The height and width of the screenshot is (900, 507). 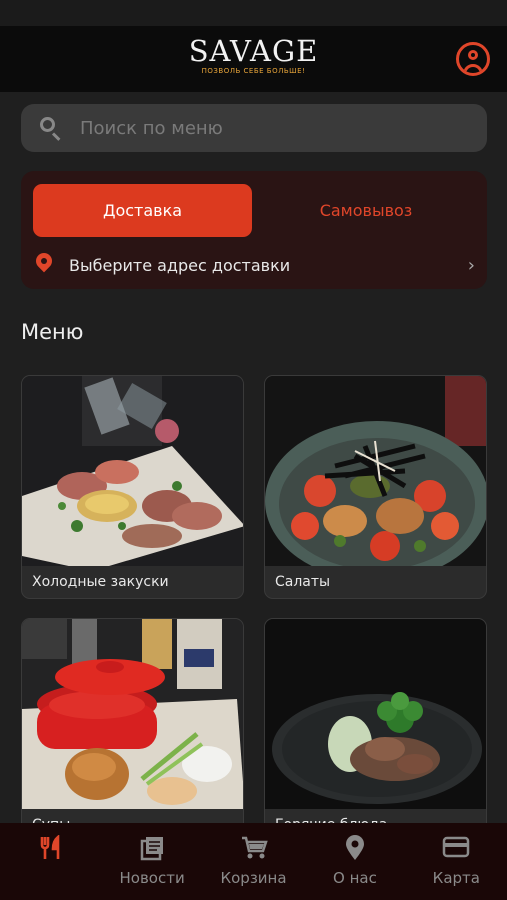 What do you see at coordinates (100, 582) in the screenshot?
I see `category-label: Холодные закуски` at bounding box center [100, 582].